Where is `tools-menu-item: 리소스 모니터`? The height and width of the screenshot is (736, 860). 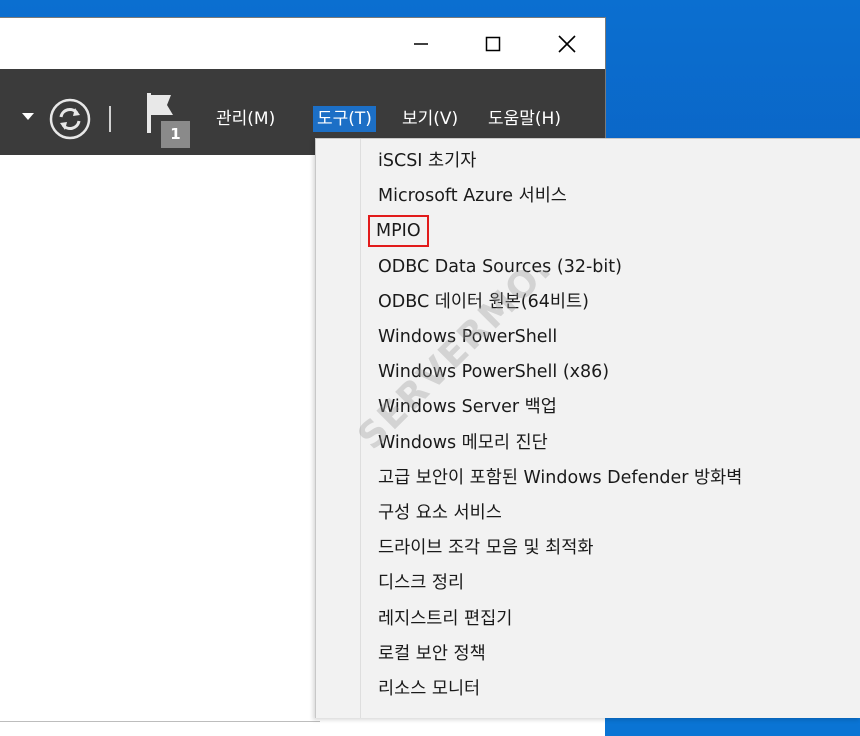
tools-menu-item: 리소스 모니터 is located at coordinates (429, 689).